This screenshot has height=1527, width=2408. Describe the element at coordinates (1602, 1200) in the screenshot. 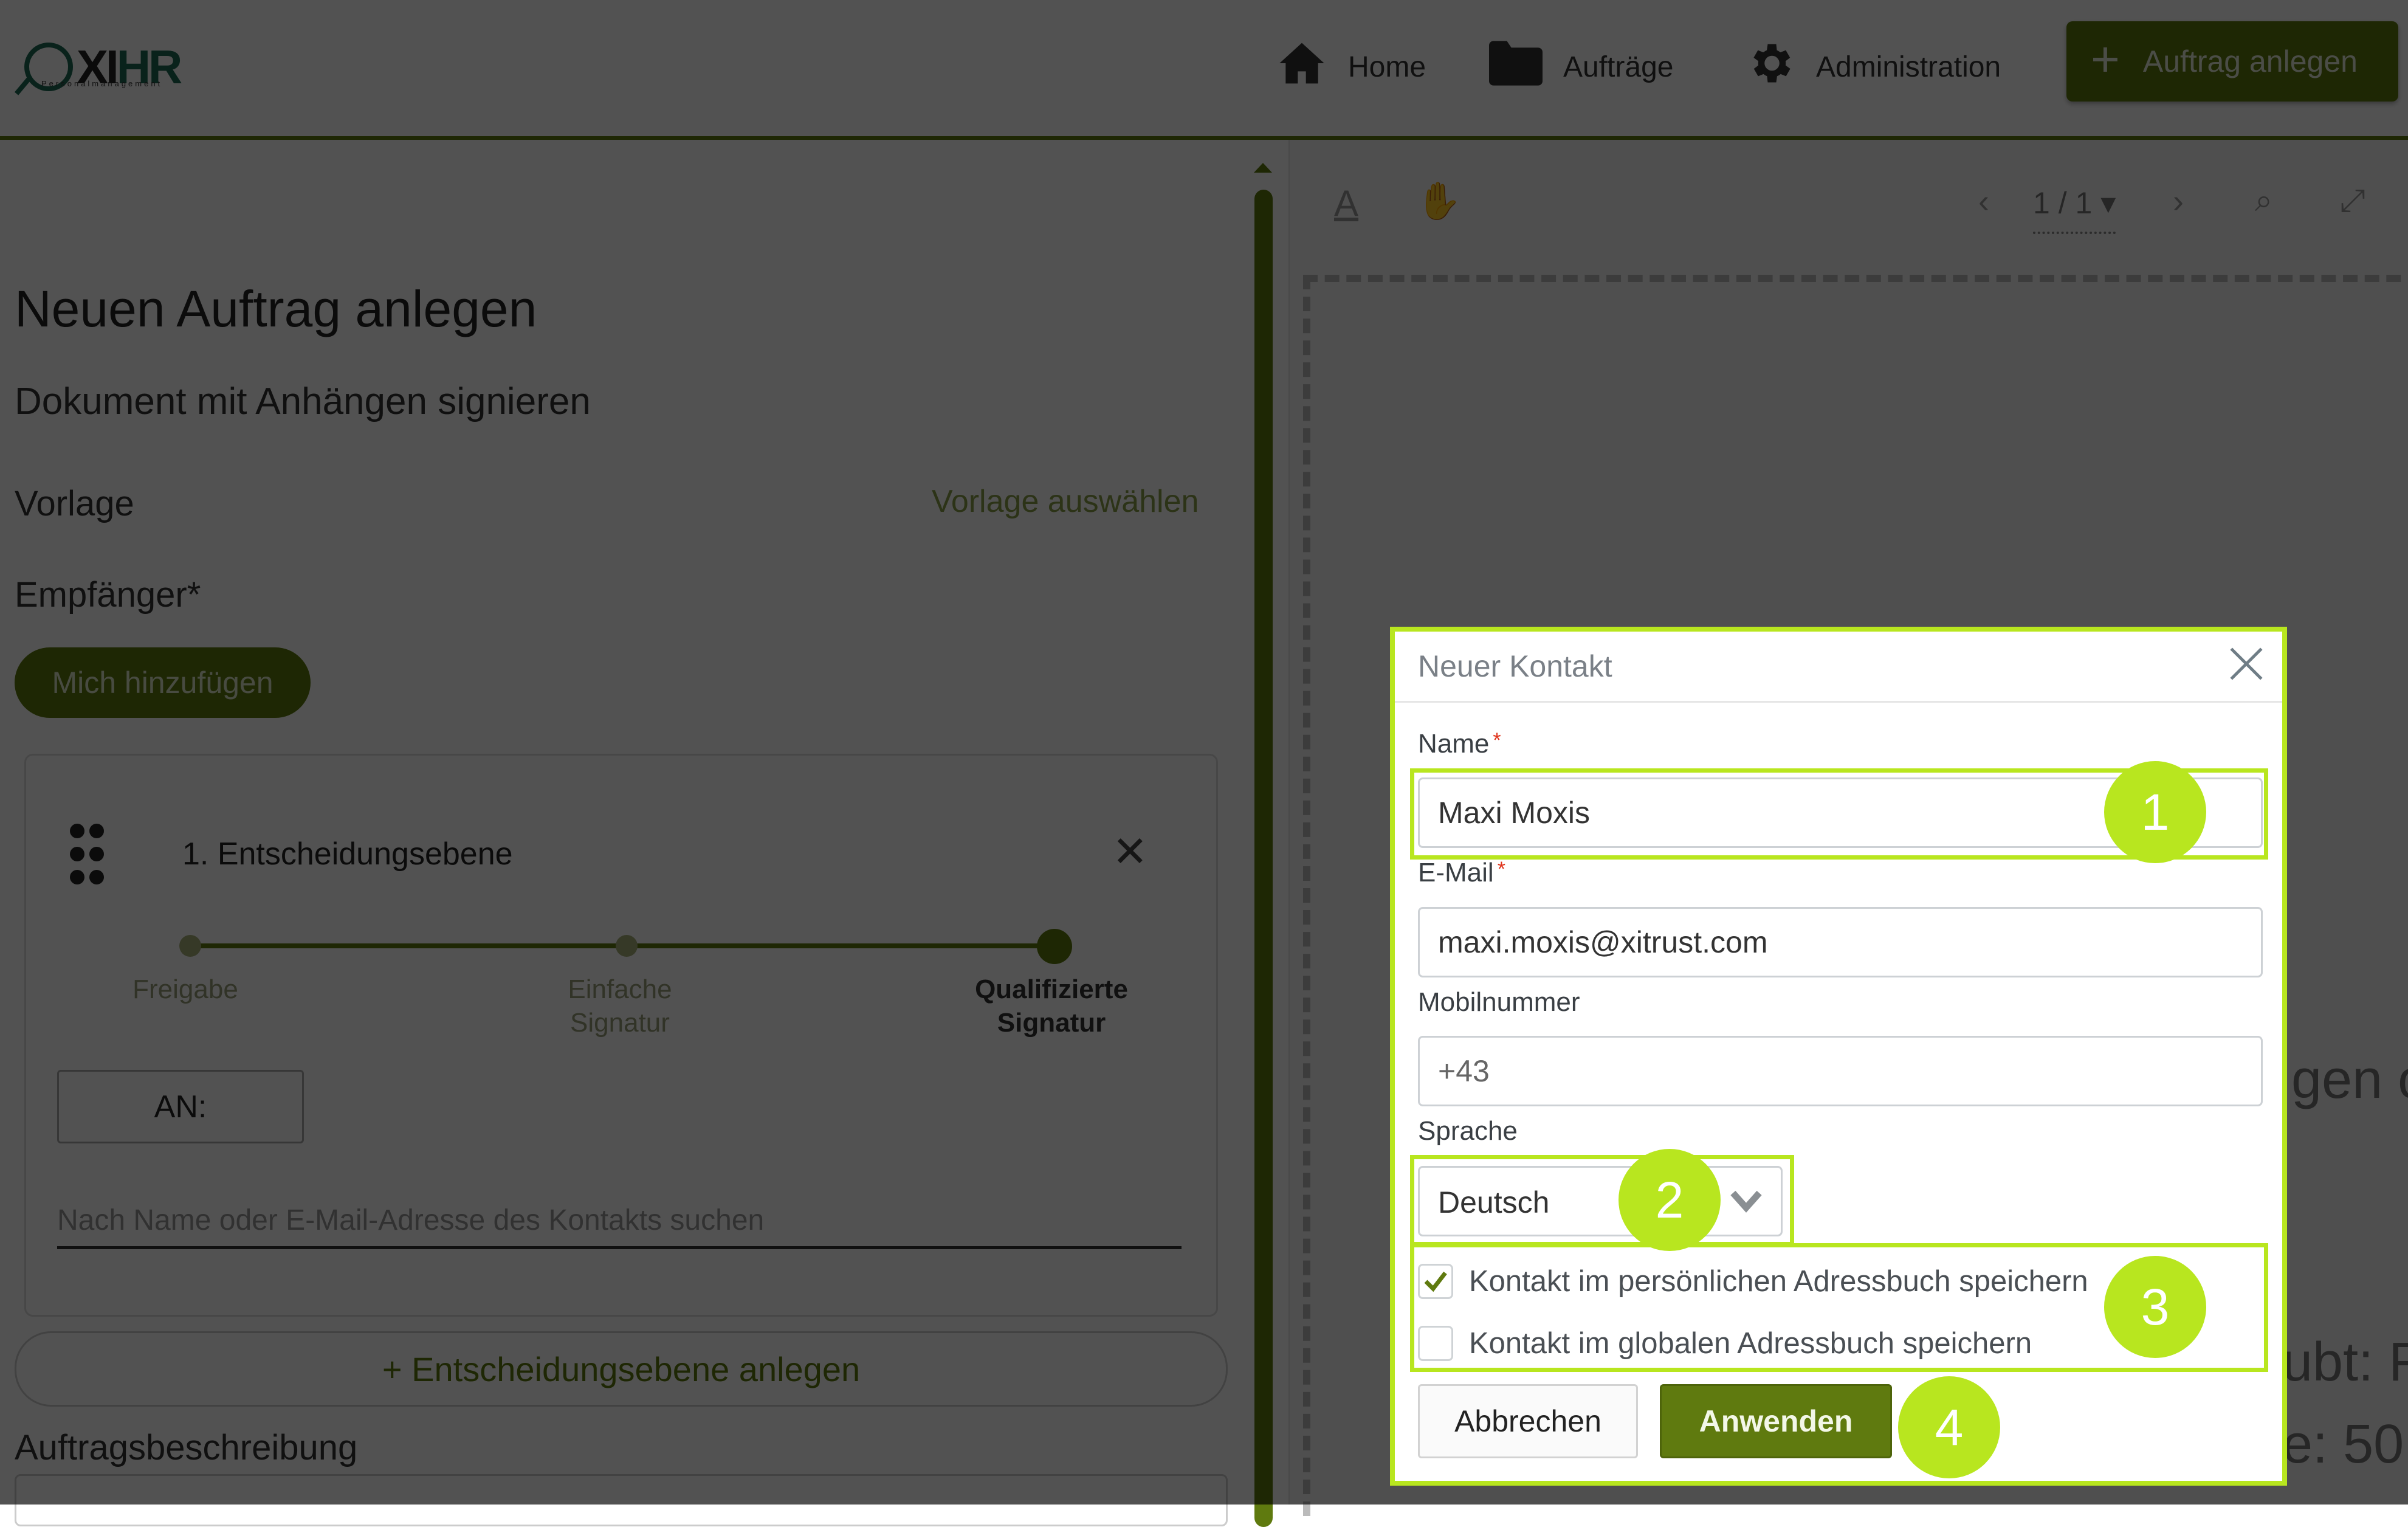

I see `highlight-language-select` at that location.